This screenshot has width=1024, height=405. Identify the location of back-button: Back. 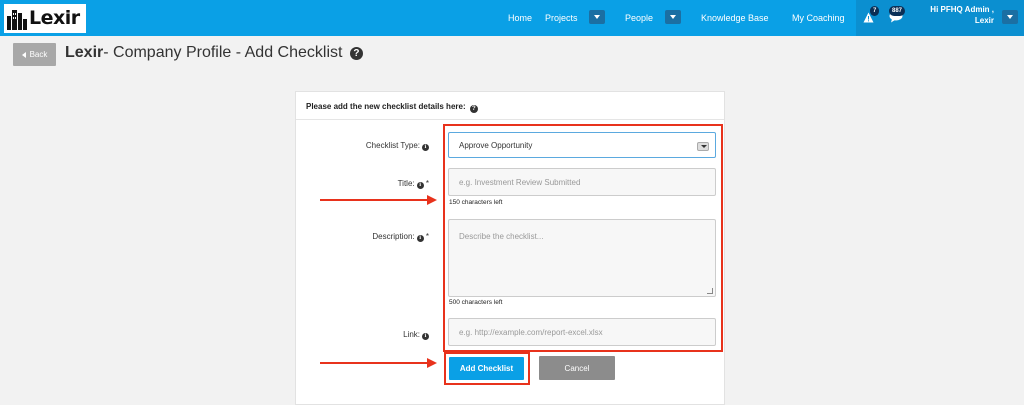
(34, 54).